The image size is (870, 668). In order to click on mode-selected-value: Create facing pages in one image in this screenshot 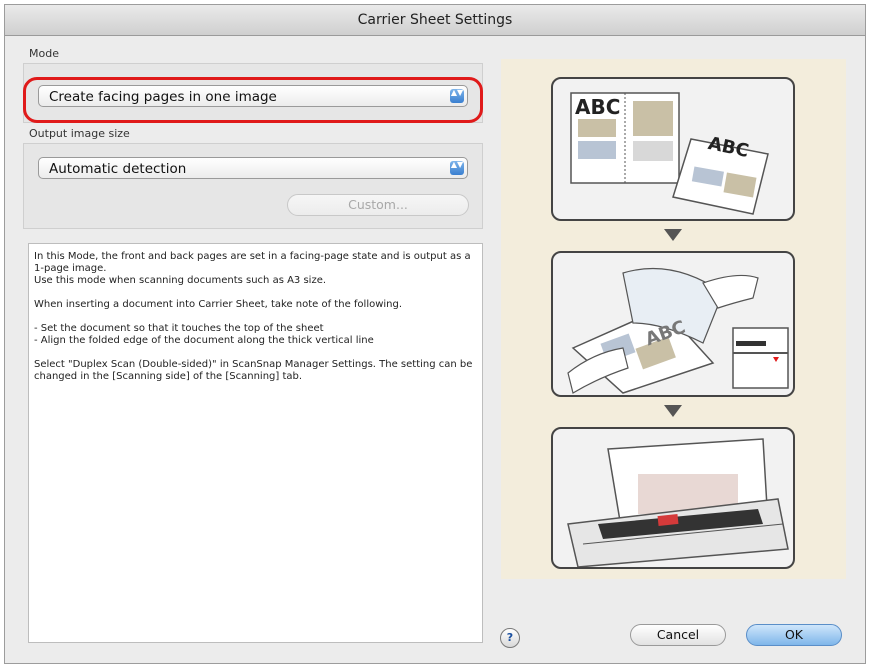, I will do `click(163, 97)`.